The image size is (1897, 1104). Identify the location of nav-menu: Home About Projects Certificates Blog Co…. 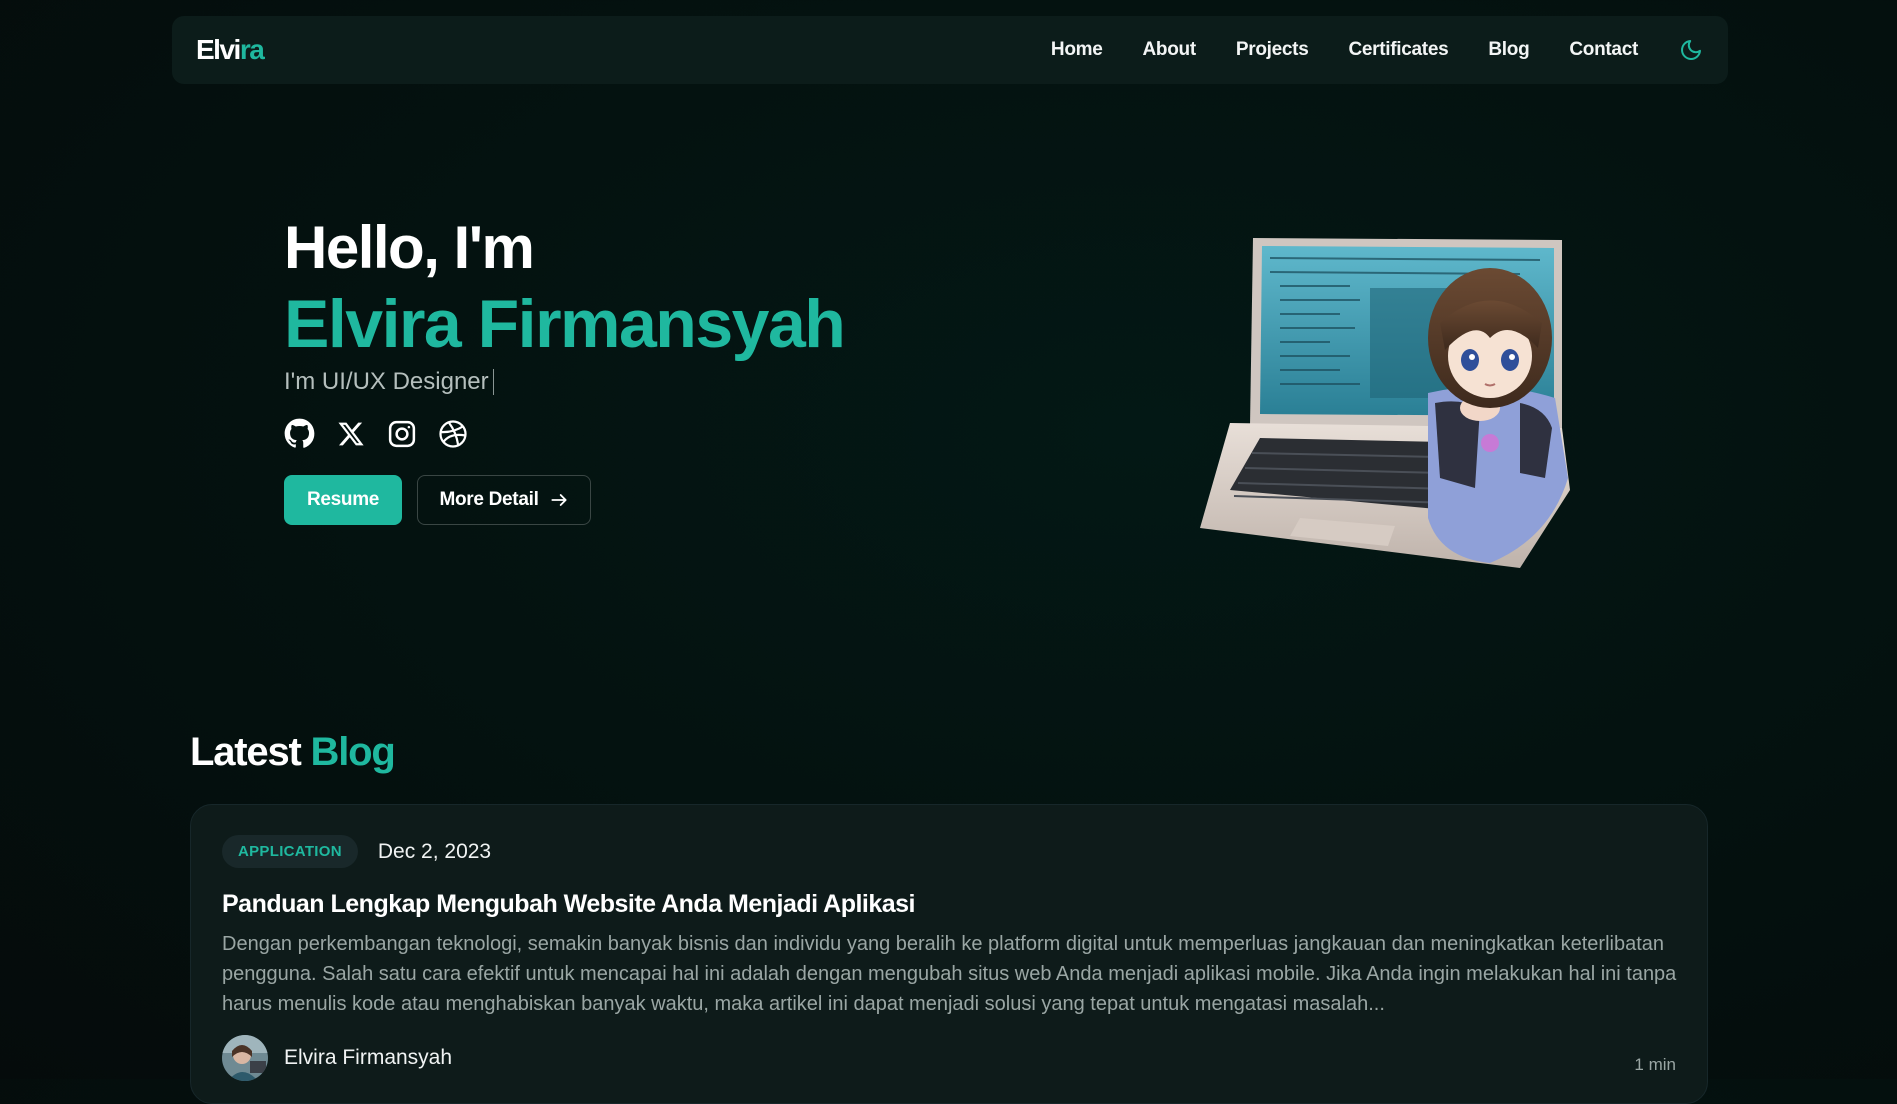
(1357, 50).